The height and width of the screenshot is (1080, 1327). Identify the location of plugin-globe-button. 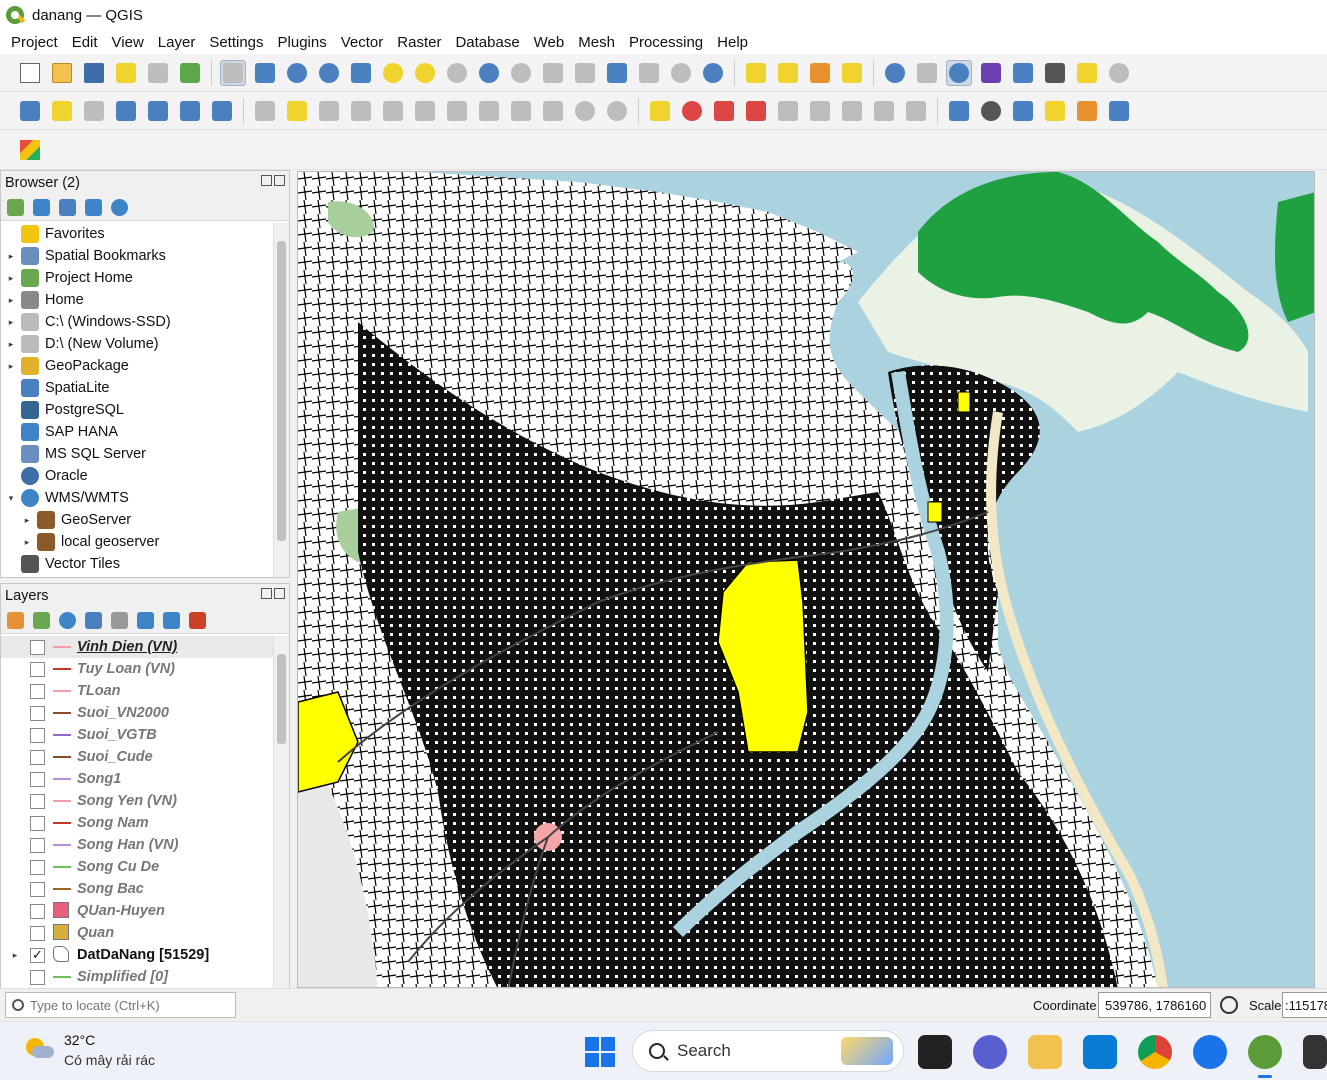
(991, 111).